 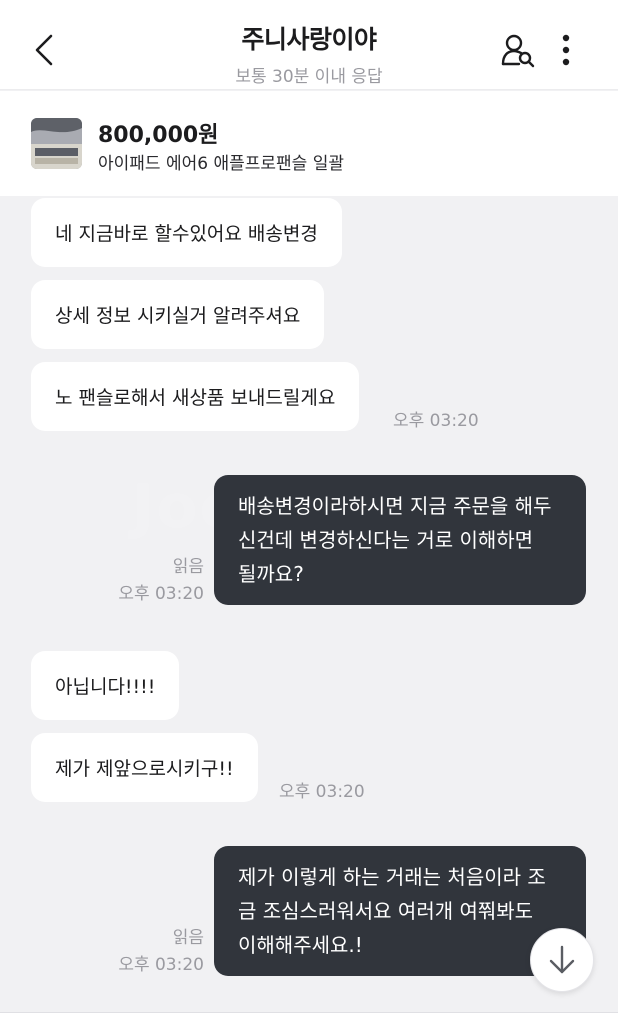 I want to click on user-search-icon, so click(x=518, y=51).